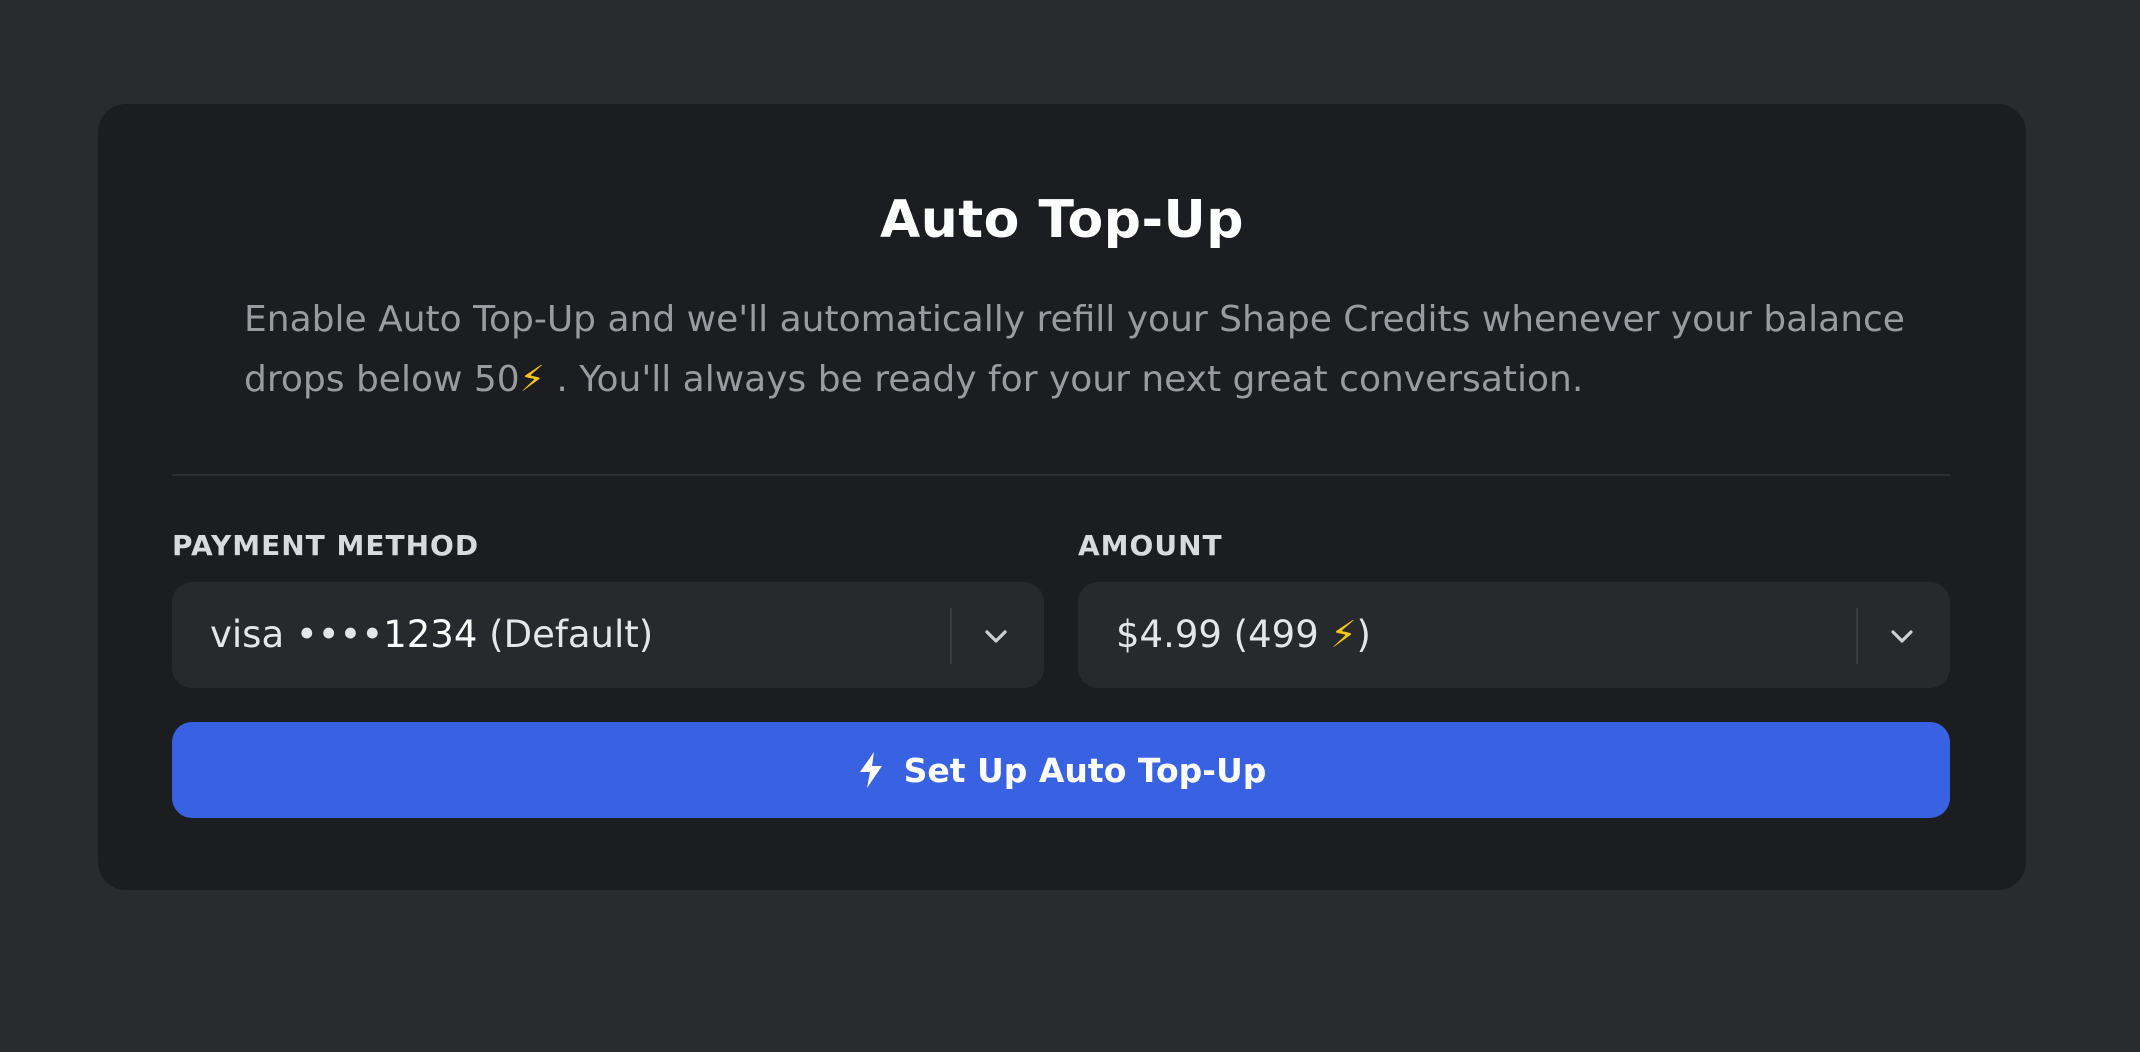  I want to click on set-up-auto-top-up-button: Set Up Auto Top-Up, so click(1061, 770).